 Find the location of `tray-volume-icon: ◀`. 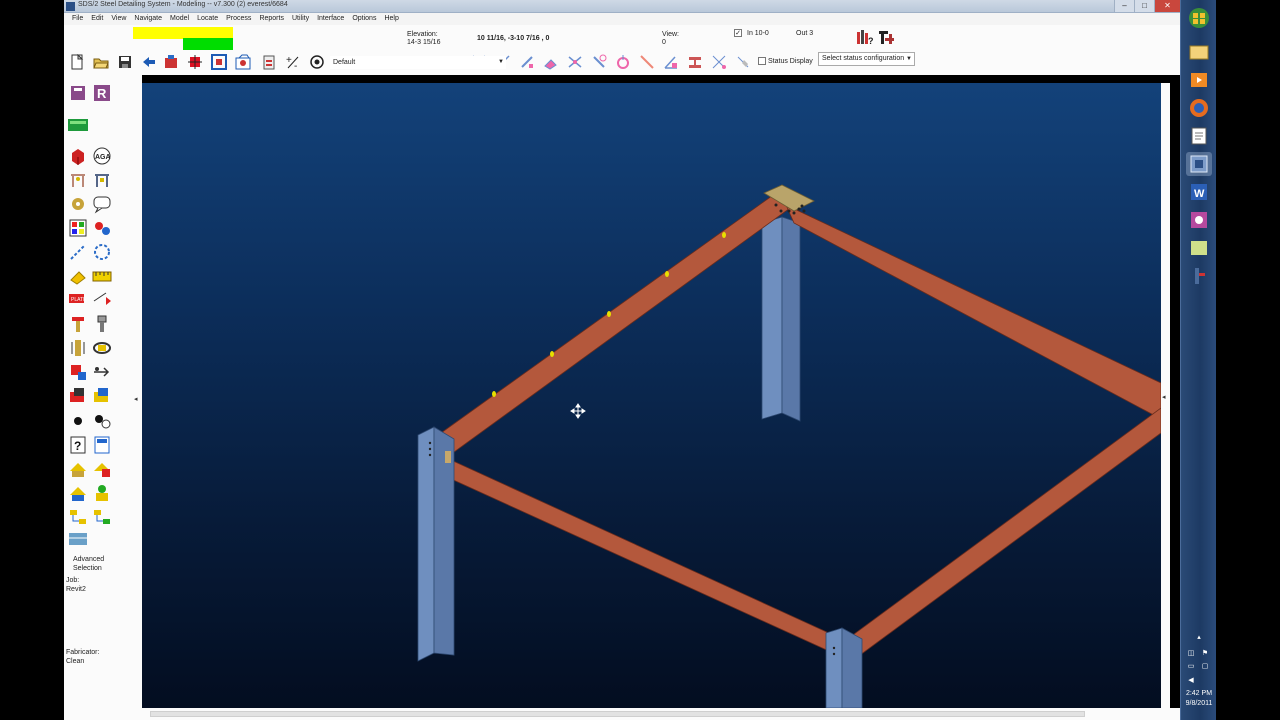

tray-volume-icon: ◀ is located at coordinates (1191, 681).